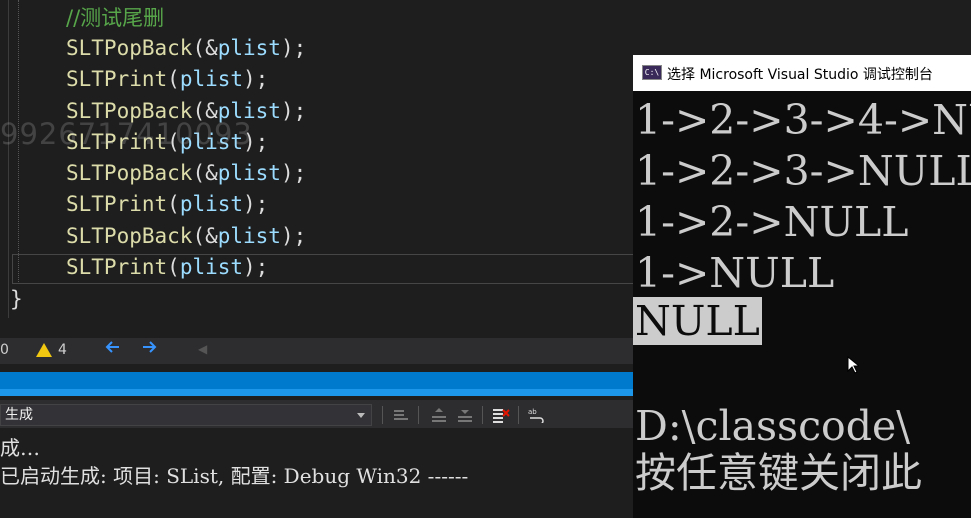 The width and height of the screenshot is (971, 518). I want to click on console-title-bar: C:\ 选择 Microsoft Visual Studio 调试控制台, so click(802, 73).